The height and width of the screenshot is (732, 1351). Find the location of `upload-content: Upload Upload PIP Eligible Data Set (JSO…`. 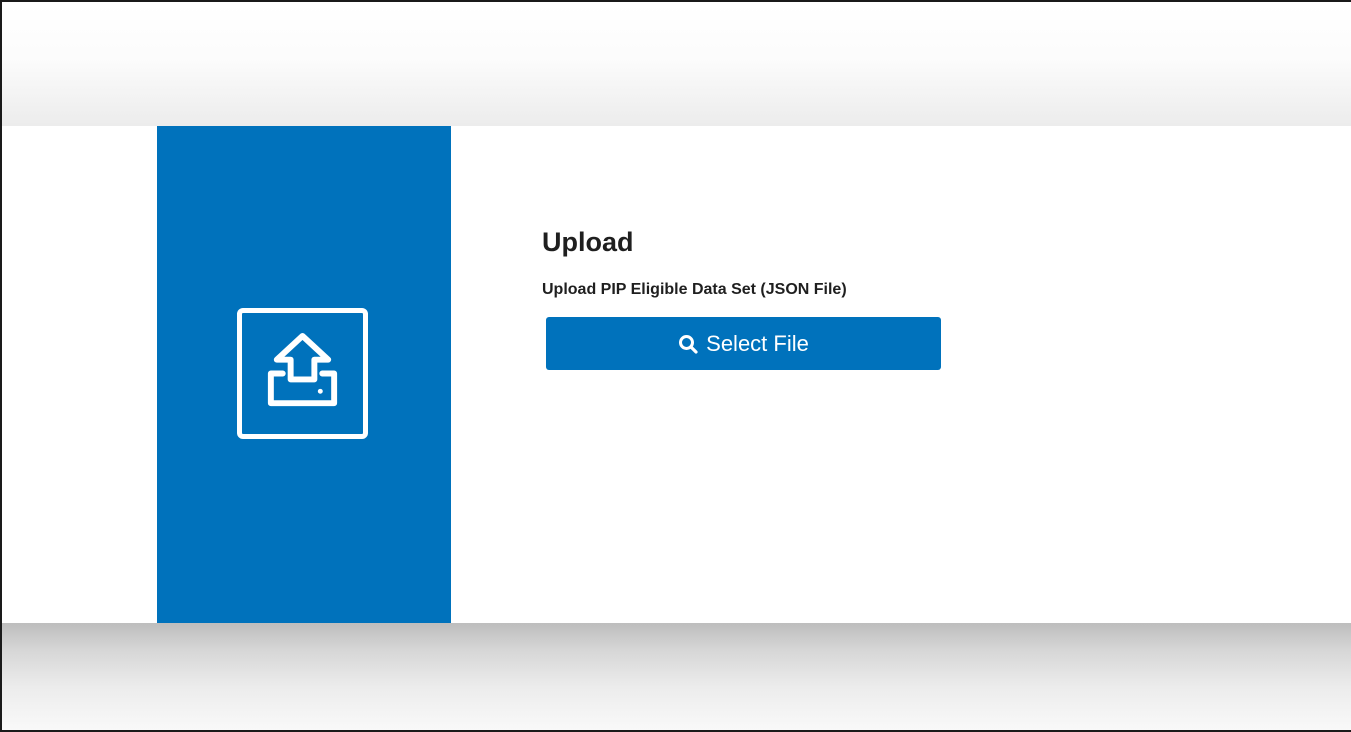

upload-content: Upload Upload PIP Eligible Data Set (JSO… is located at coordinates (752, 298).